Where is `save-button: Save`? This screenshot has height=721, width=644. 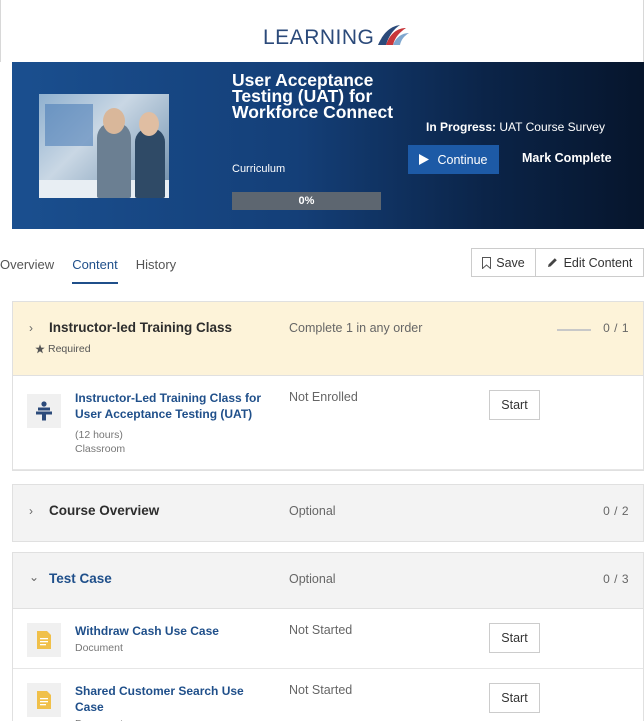
save-button: Save is located at coordinates (504, 262).